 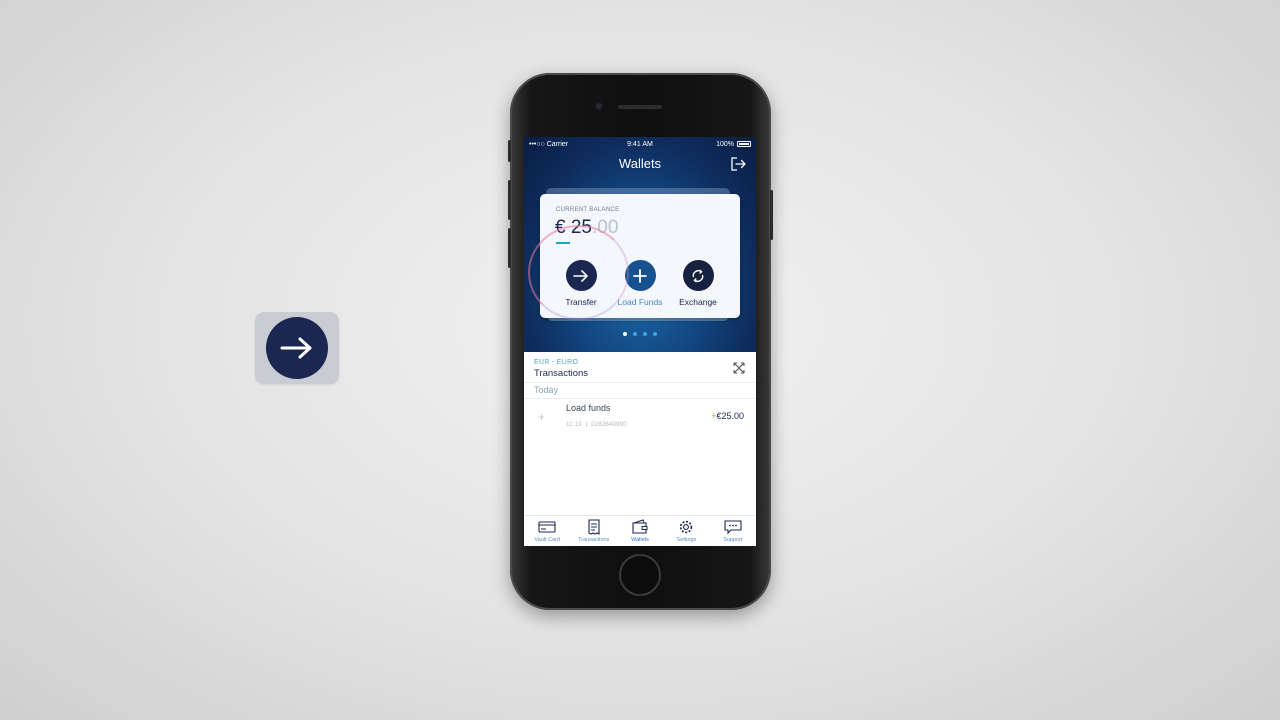 I want to click on arrow-right-icon, so click(x=297, y=348).